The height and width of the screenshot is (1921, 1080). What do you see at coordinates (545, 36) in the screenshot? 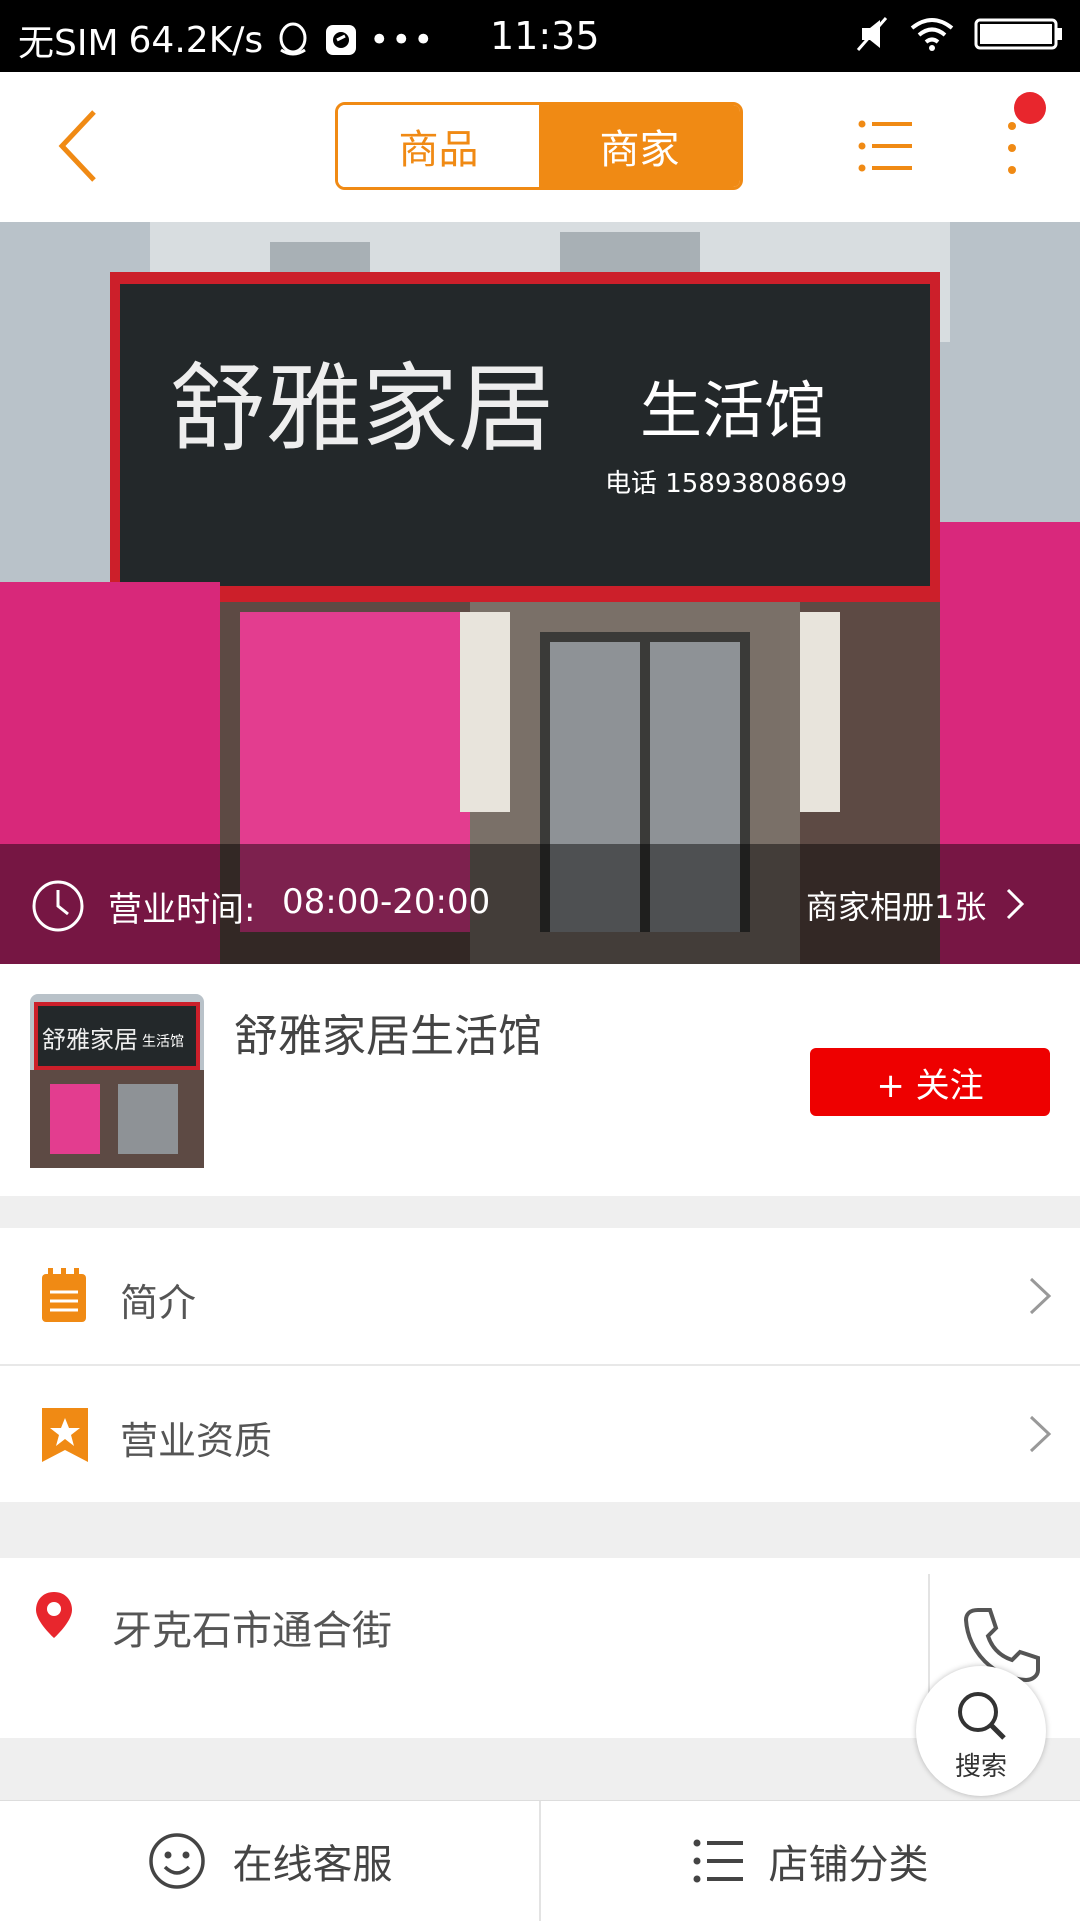
I see `clock: 11:35` at bounding box center [545, 36].